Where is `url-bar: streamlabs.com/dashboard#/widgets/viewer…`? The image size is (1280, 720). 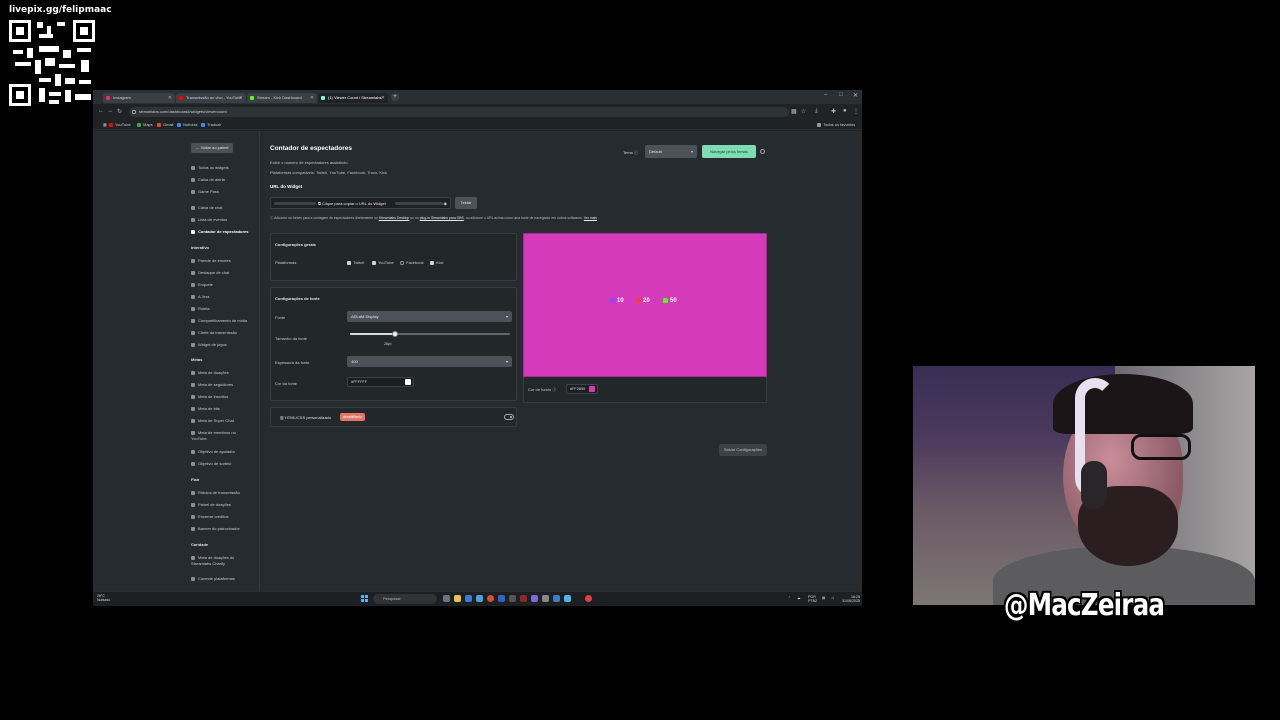 url-bar: streamlabs.com/dashboard#/widgets/viewer… is located at coordinates (459, 112).